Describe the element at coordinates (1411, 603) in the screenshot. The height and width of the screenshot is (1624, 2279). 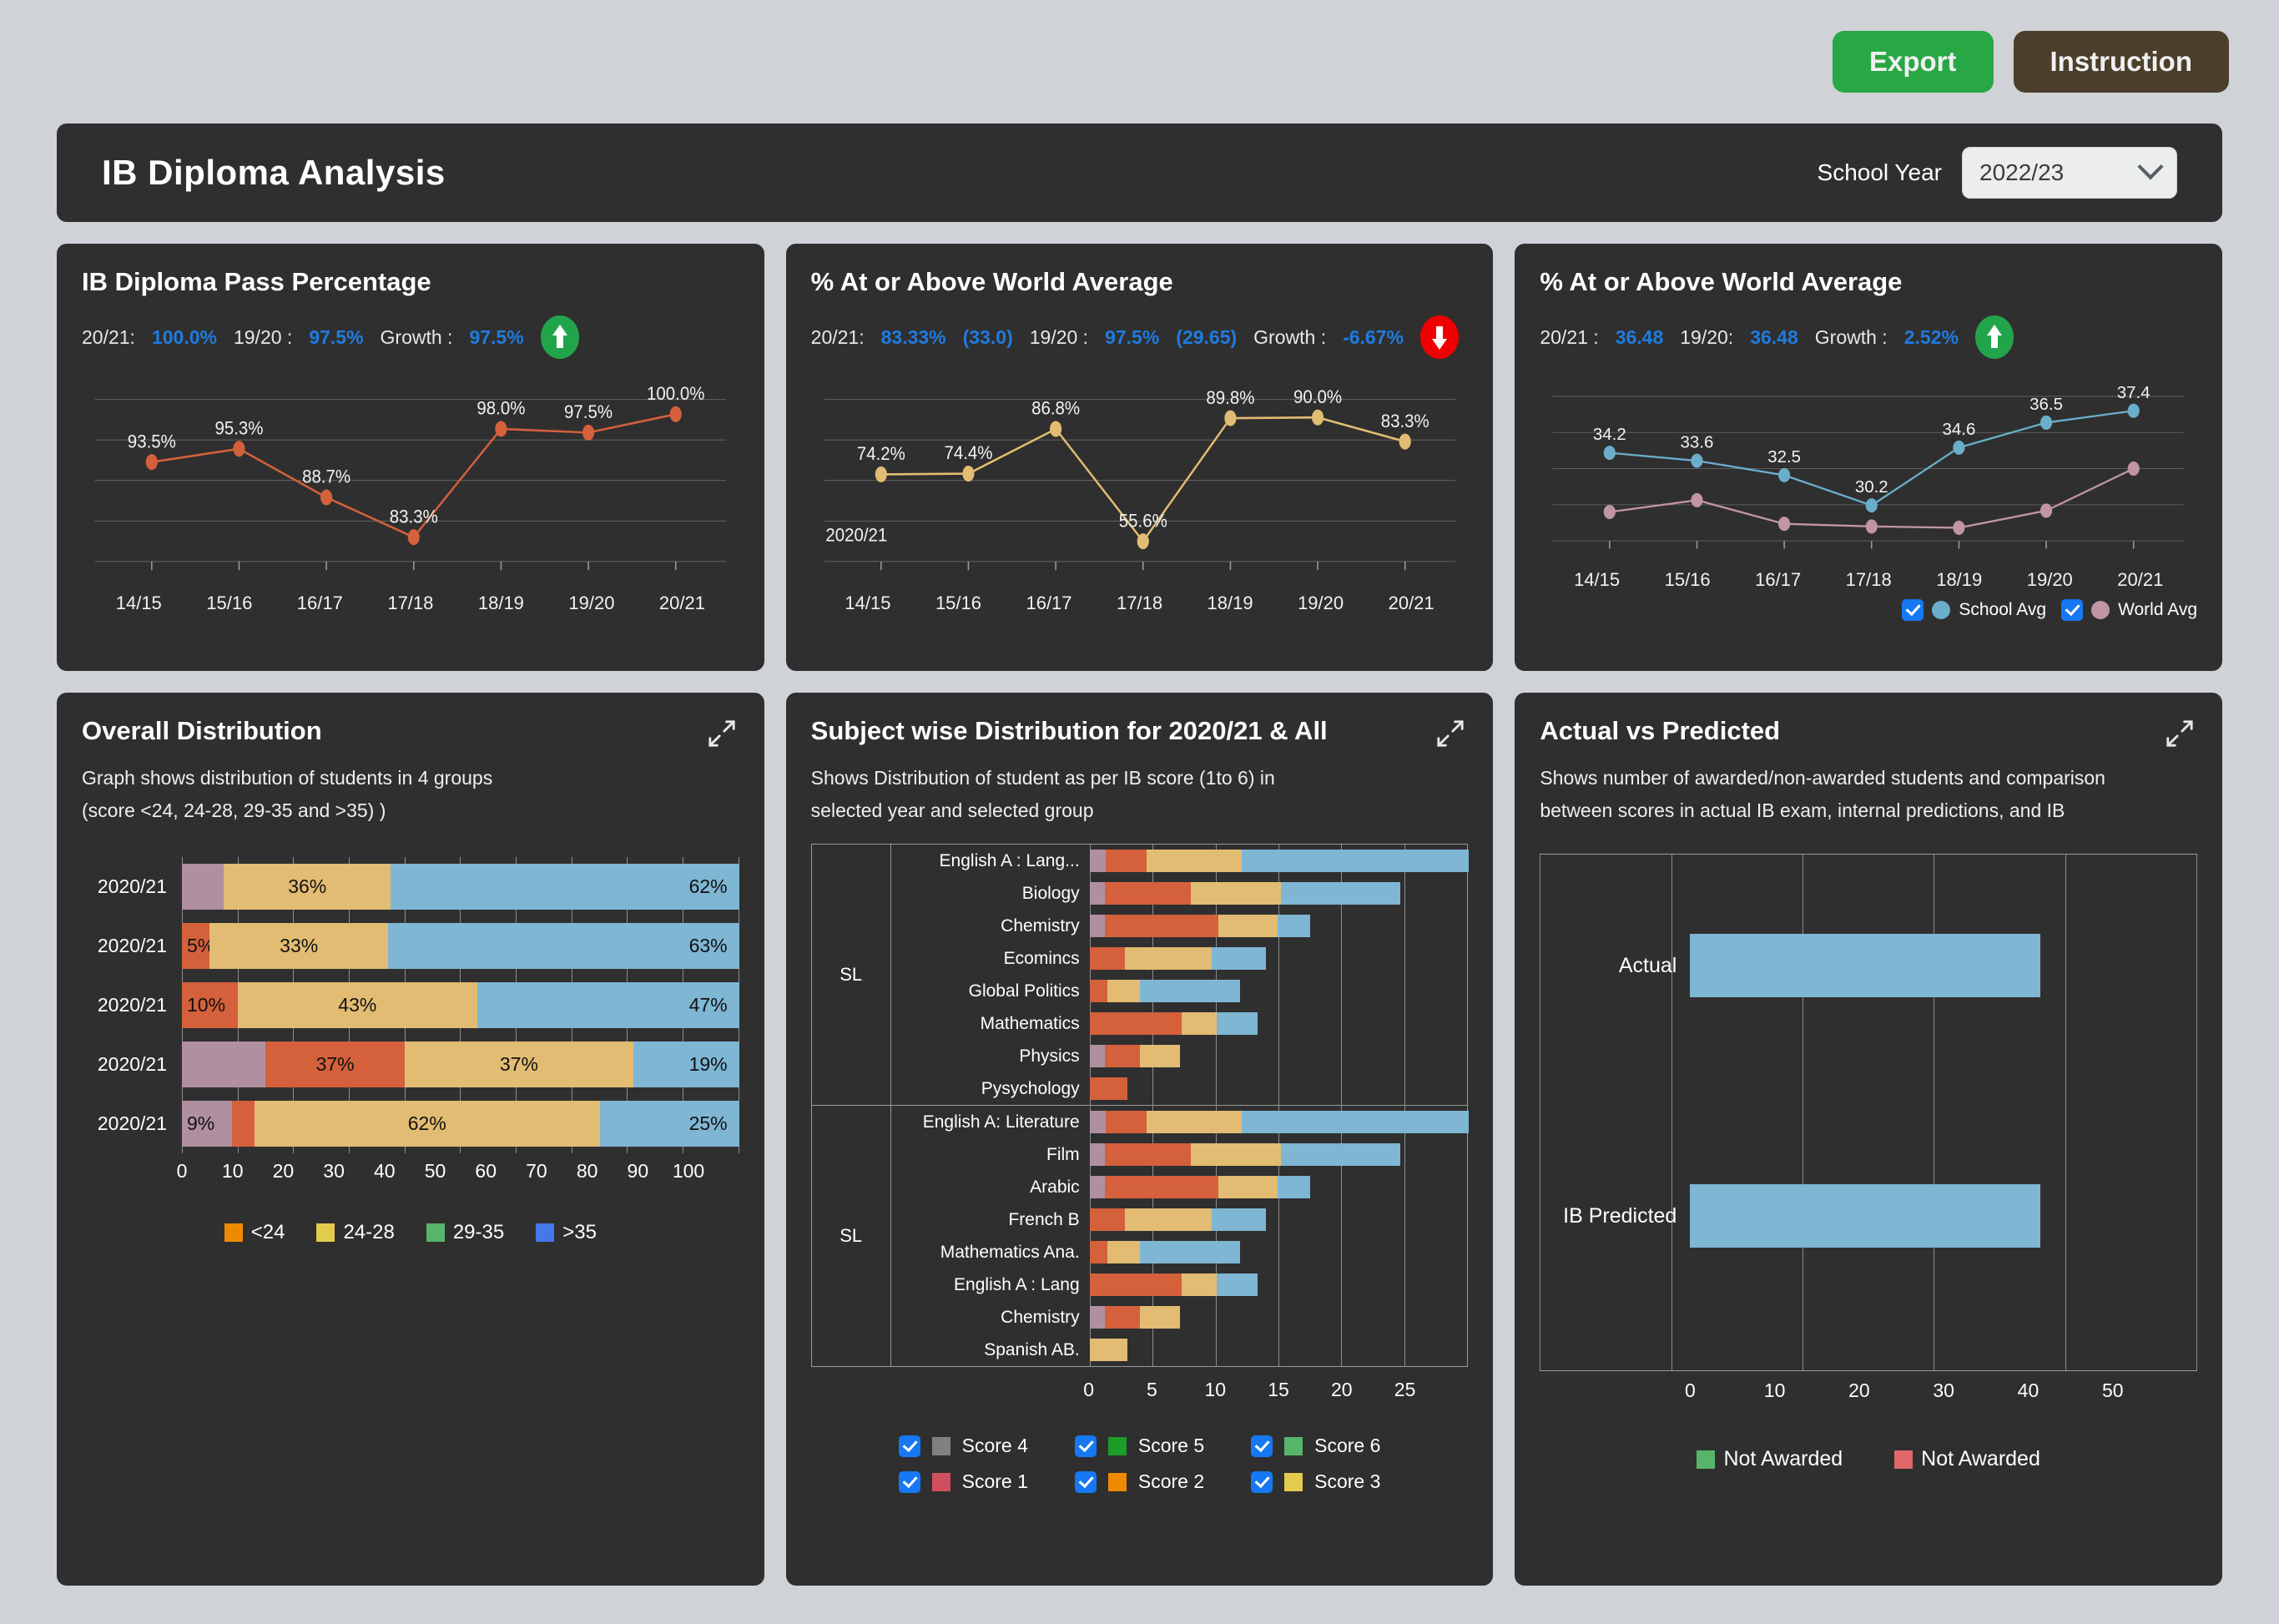
I see `x-tick-label: 20/21` at that location.